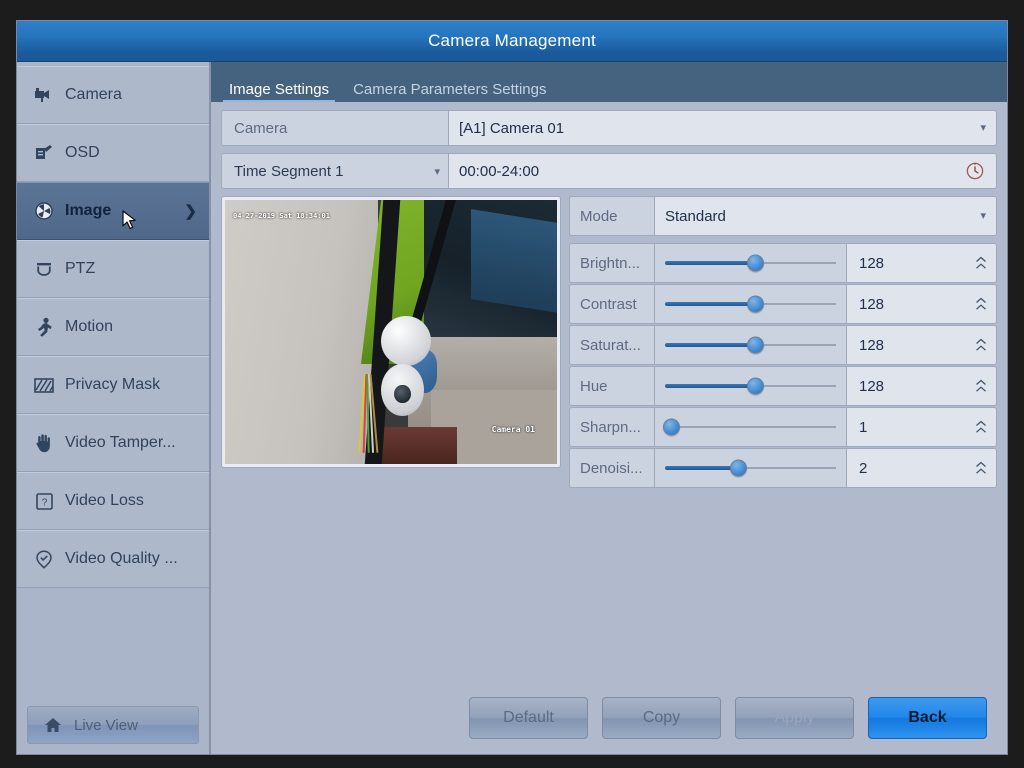 The image size is (1024, 768). Describe the element at coordinates (335, 128) in the screenshot. I see `camera-label: Camera` at that location.